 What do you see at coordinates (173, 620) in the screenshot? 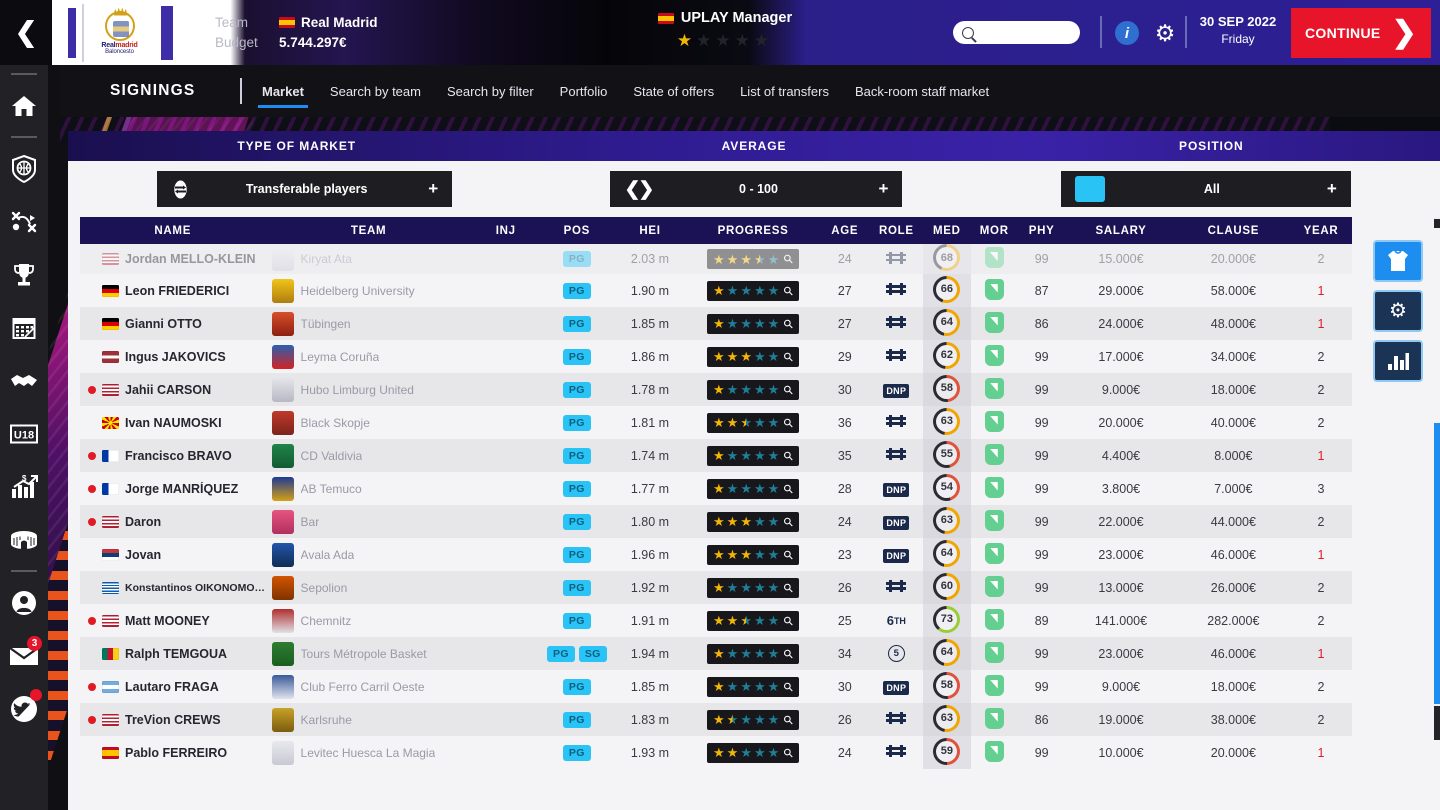
I see `cell-name: Matt MOONEY` at bounding box center [173, 620].